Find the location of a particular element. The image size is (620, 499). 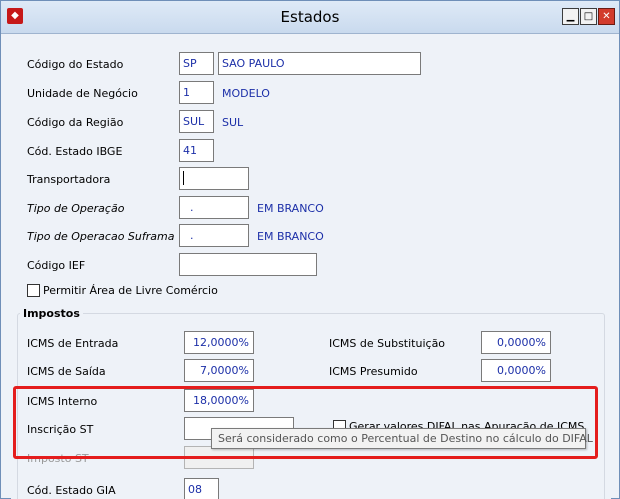

codigo-ief-input is located at coordinates (248, 264).